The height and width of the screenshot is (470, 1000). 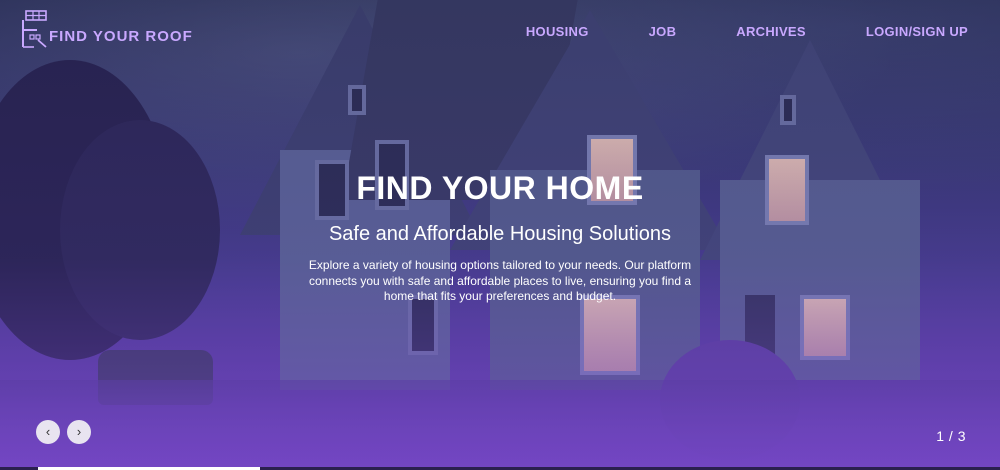 What do you see at coordinates (121, 36) in the screenshot?
I see `brand-name: FIND YOUR ROOF` at bounding box center [121, 36].